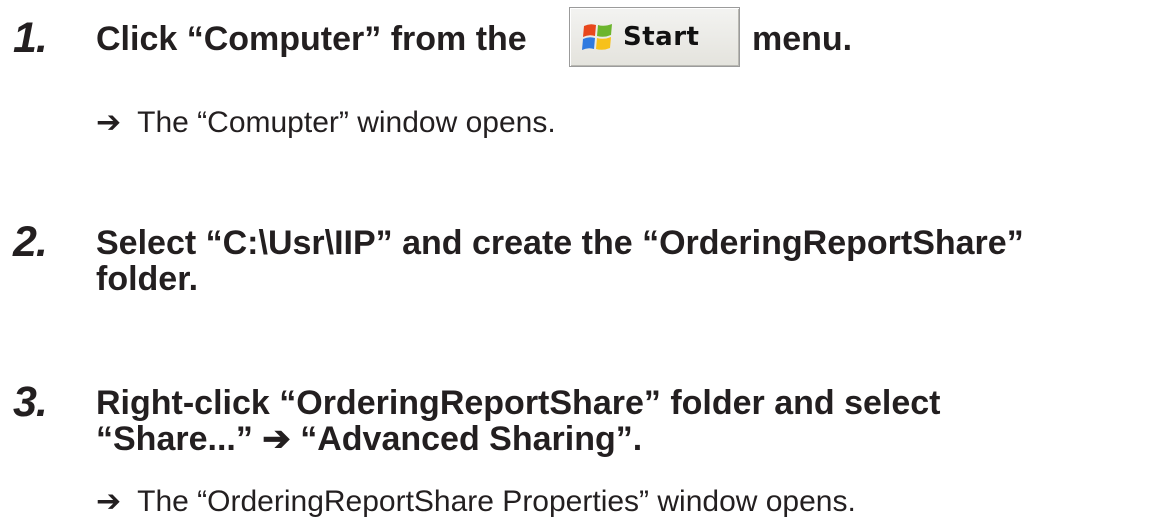 Image resolution: width=1153 pixels, height=531 pixels. I want to click on step-2-text-line2: folder., so click(147, 279).